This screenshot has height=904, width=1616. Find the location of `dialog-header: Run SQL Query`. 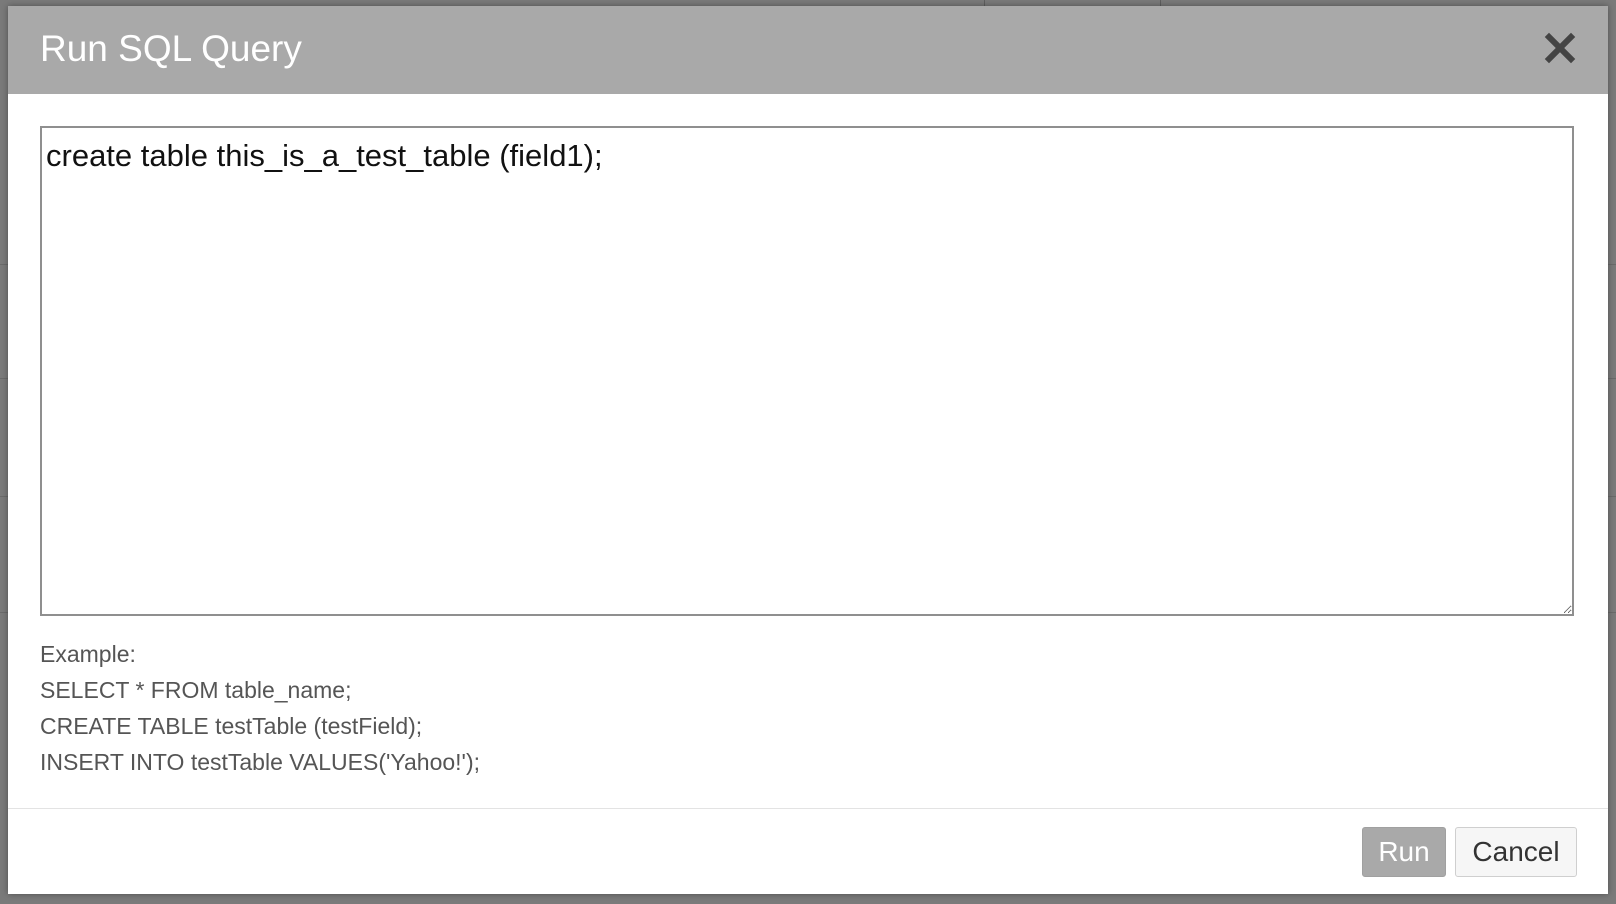

dialog-header: Run SQL Query is located at coordinates (808, 50).